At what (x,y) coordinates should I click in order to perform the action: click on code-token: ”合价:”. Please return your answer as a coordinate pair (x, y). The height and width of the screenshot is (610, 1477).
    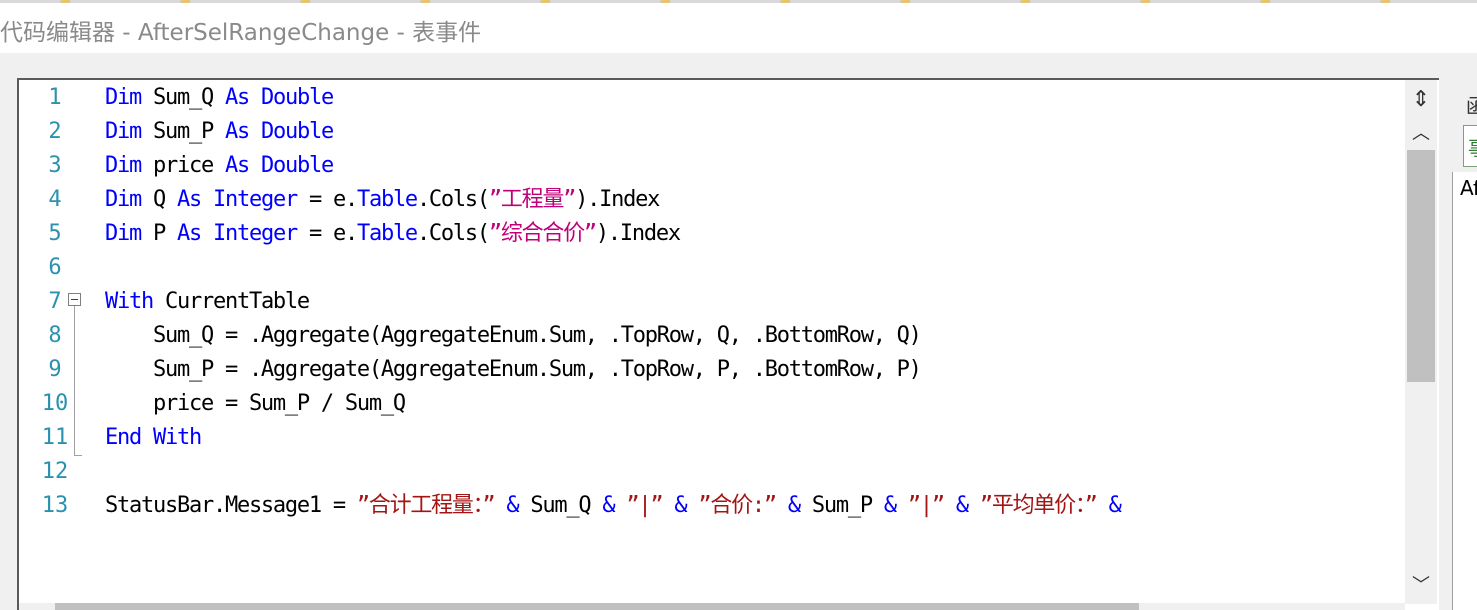
    Looking at the image, I should click on (737, 505).